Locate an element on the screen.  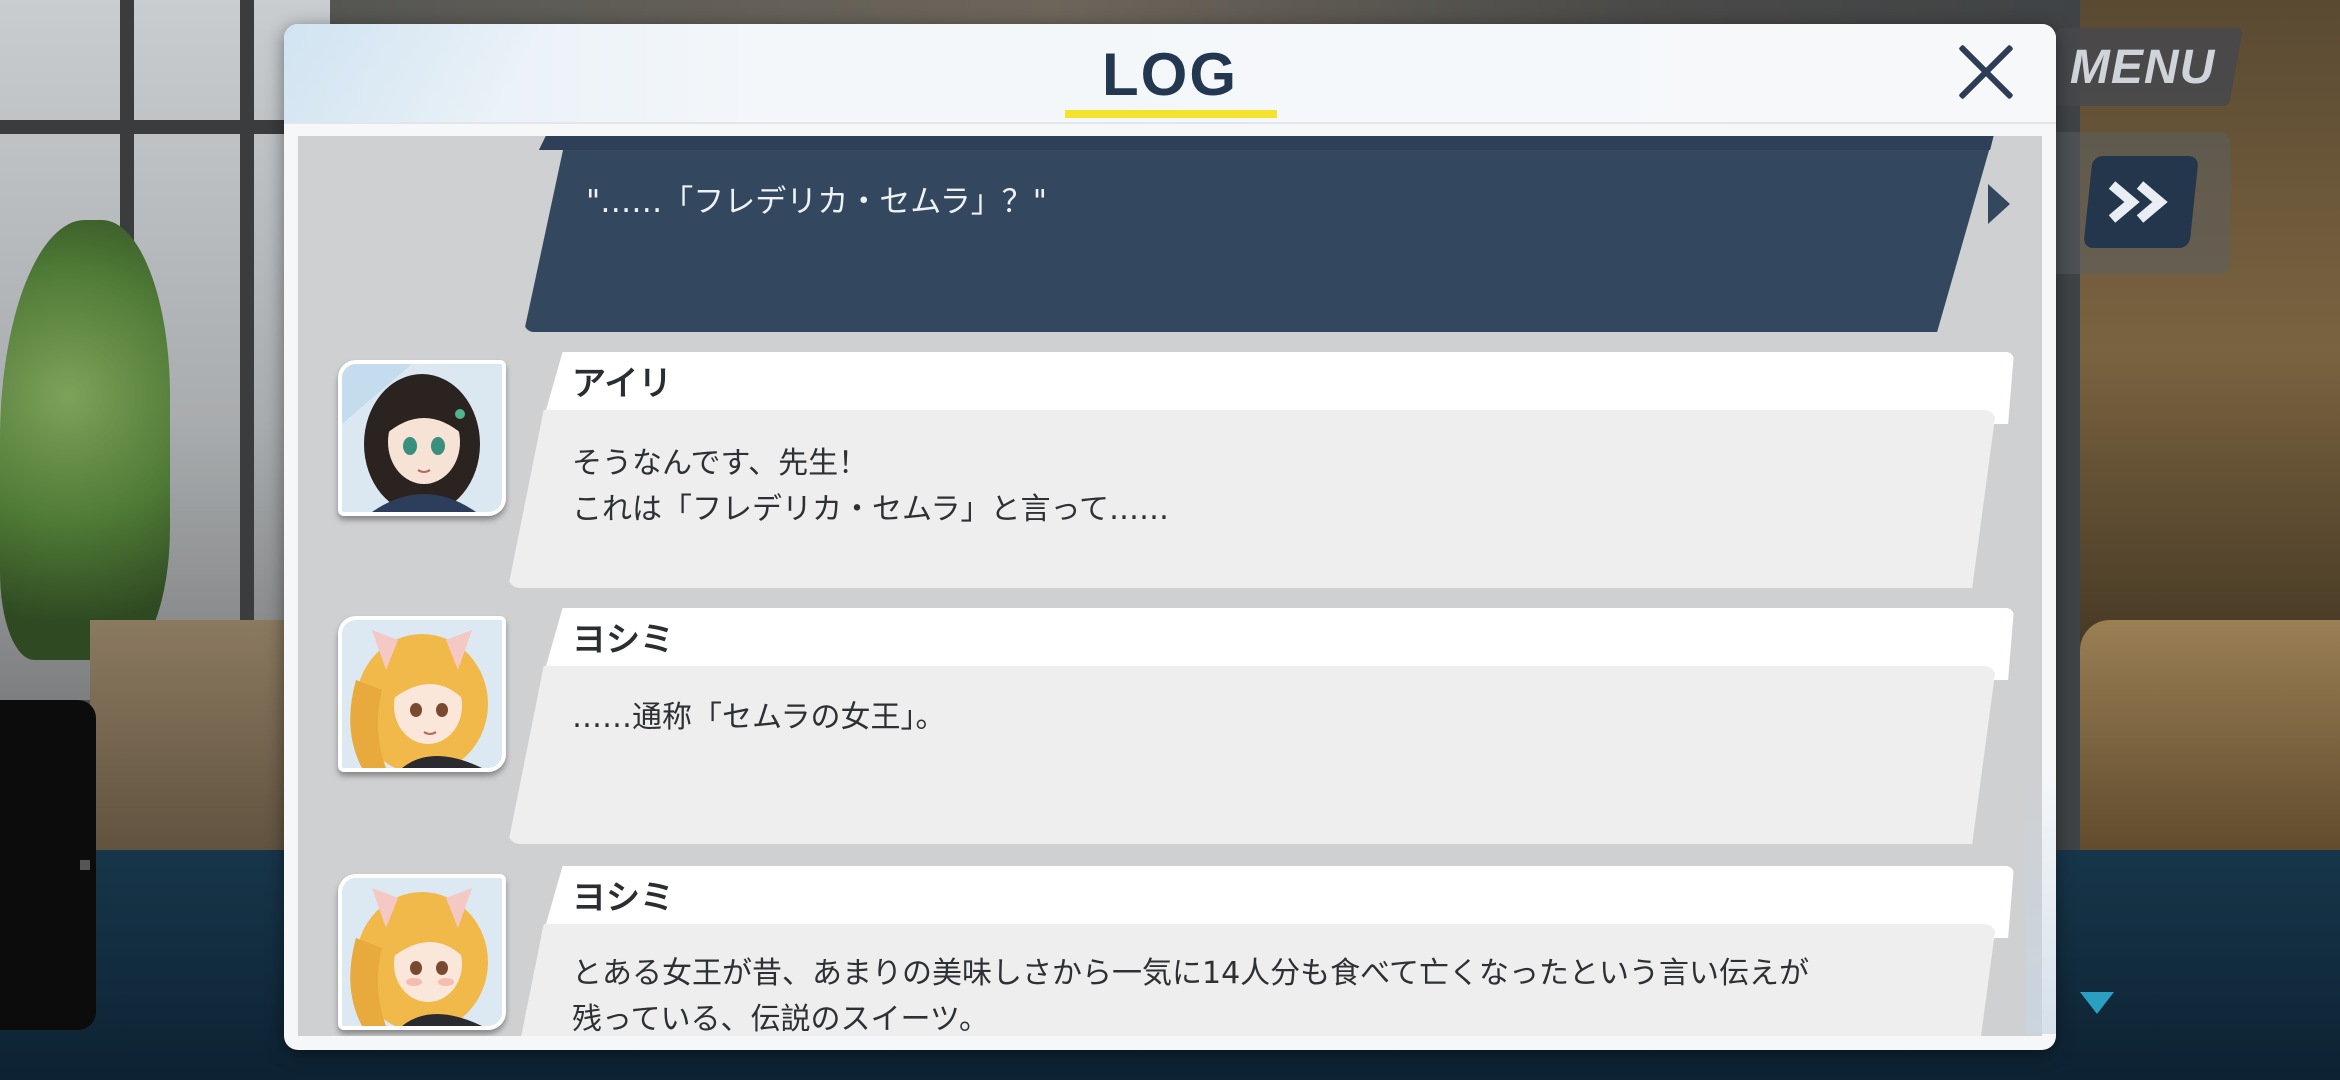
side-tab is located at coordinates (48, 865).